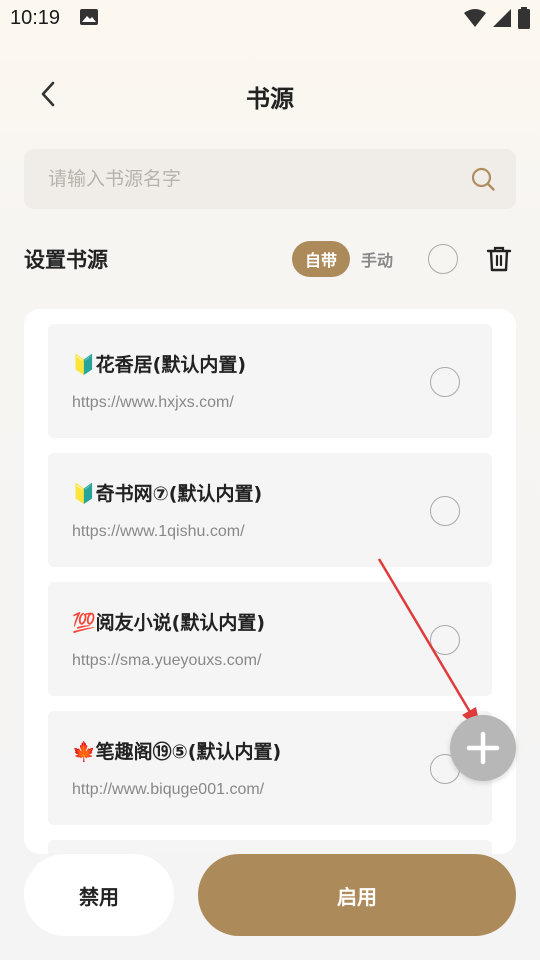 This screenshot has height=960, width=540. Describe the element at coordinates (321, 259) in the screenshot. I see `builtin-toggle: 自带` at that location.